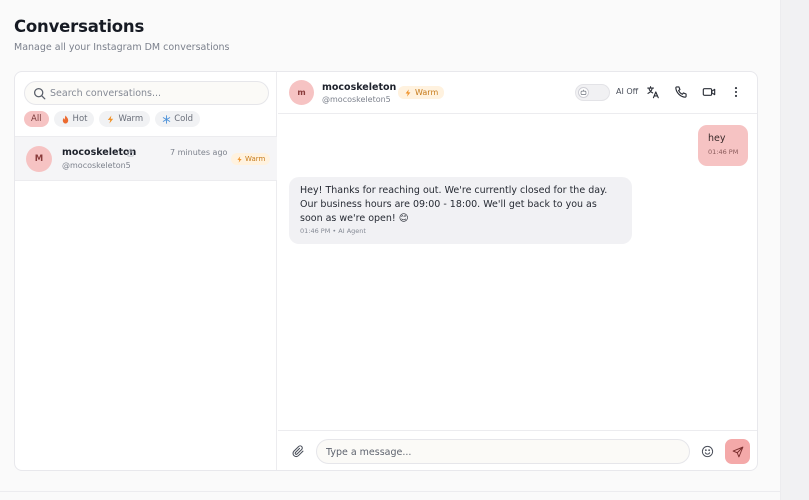 The width and height of the screenshot is (809, 500). I want to click on status-badge-label: Warm, so click(255, 159).